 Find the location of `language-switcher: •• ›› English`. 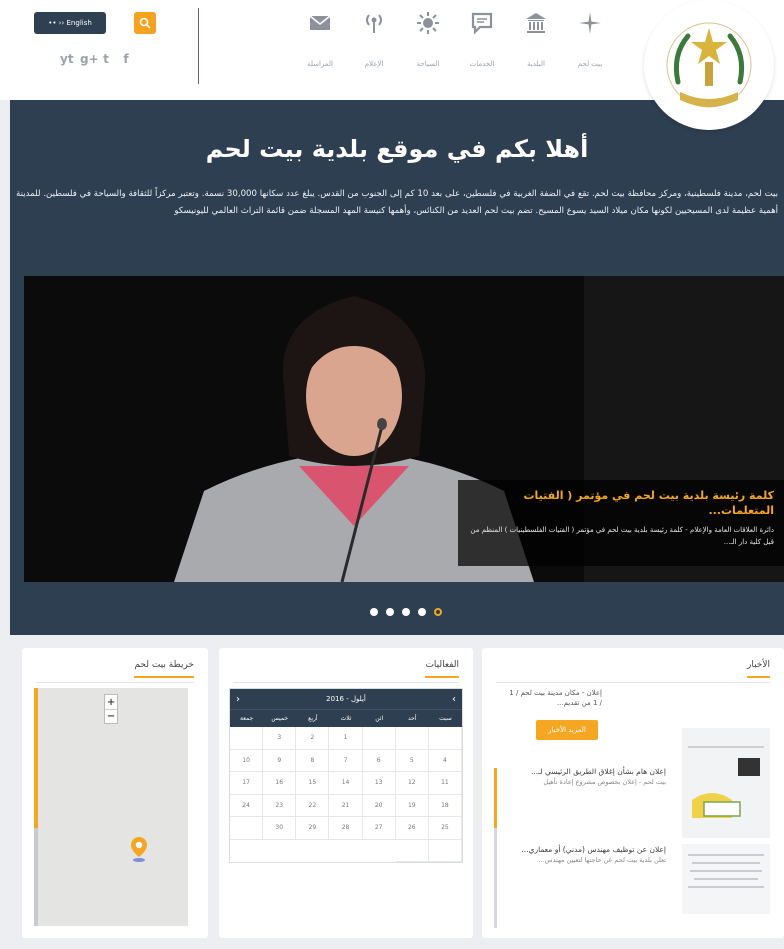

language-switcher: •• ›› English is located at coordinates (70, 23).